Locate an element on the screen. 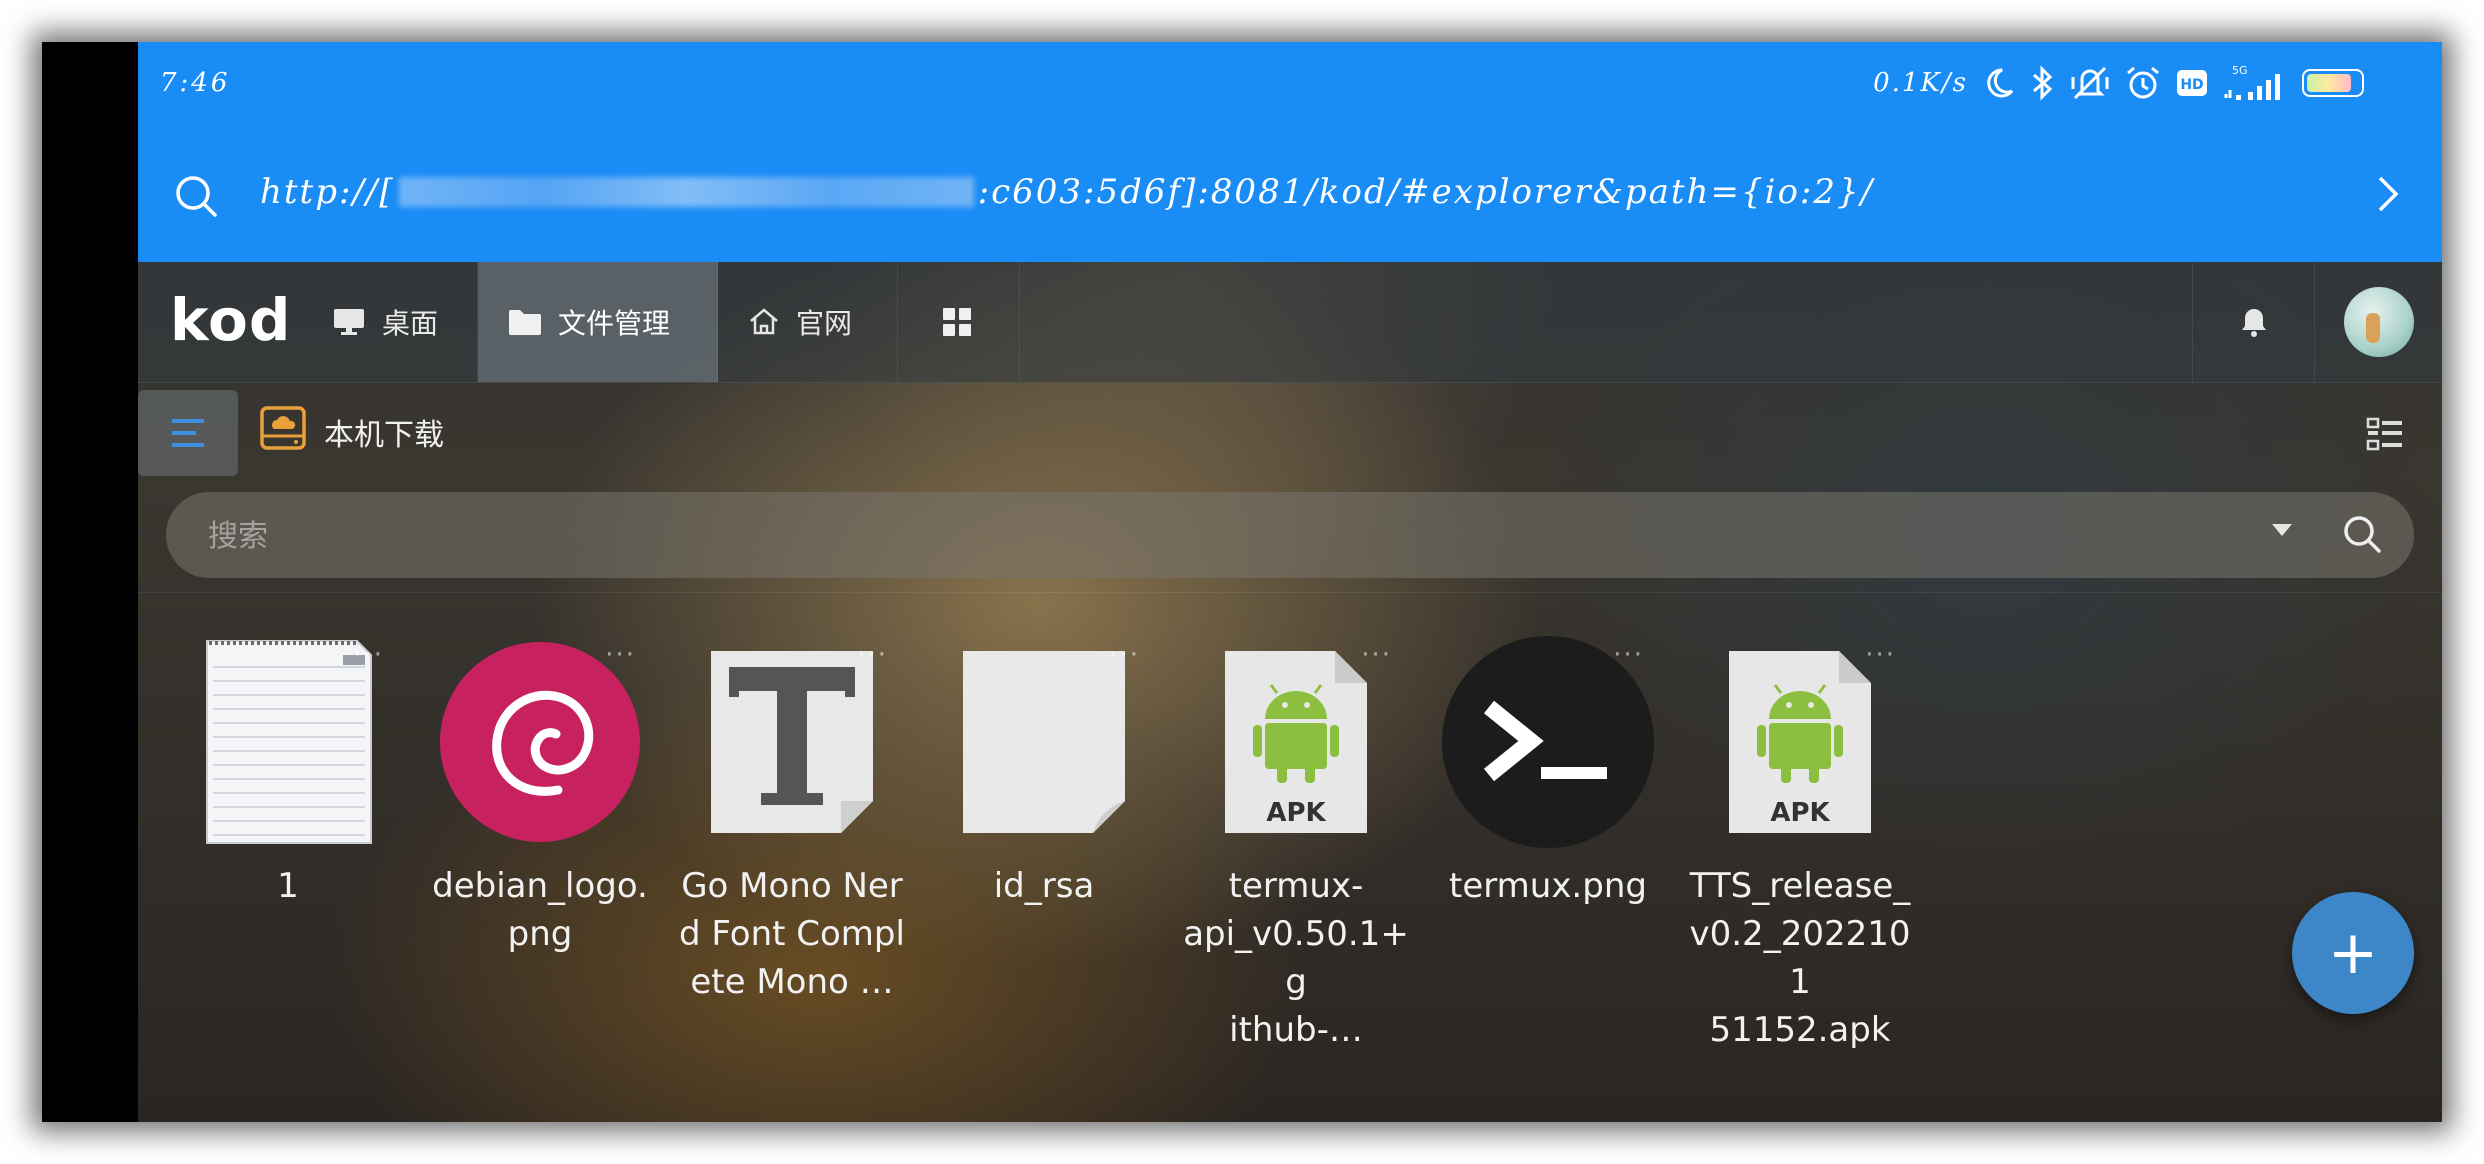 This screenshot has height=1164, width=2484. path-location: 本机下载 is located at coordinates (384, 432).